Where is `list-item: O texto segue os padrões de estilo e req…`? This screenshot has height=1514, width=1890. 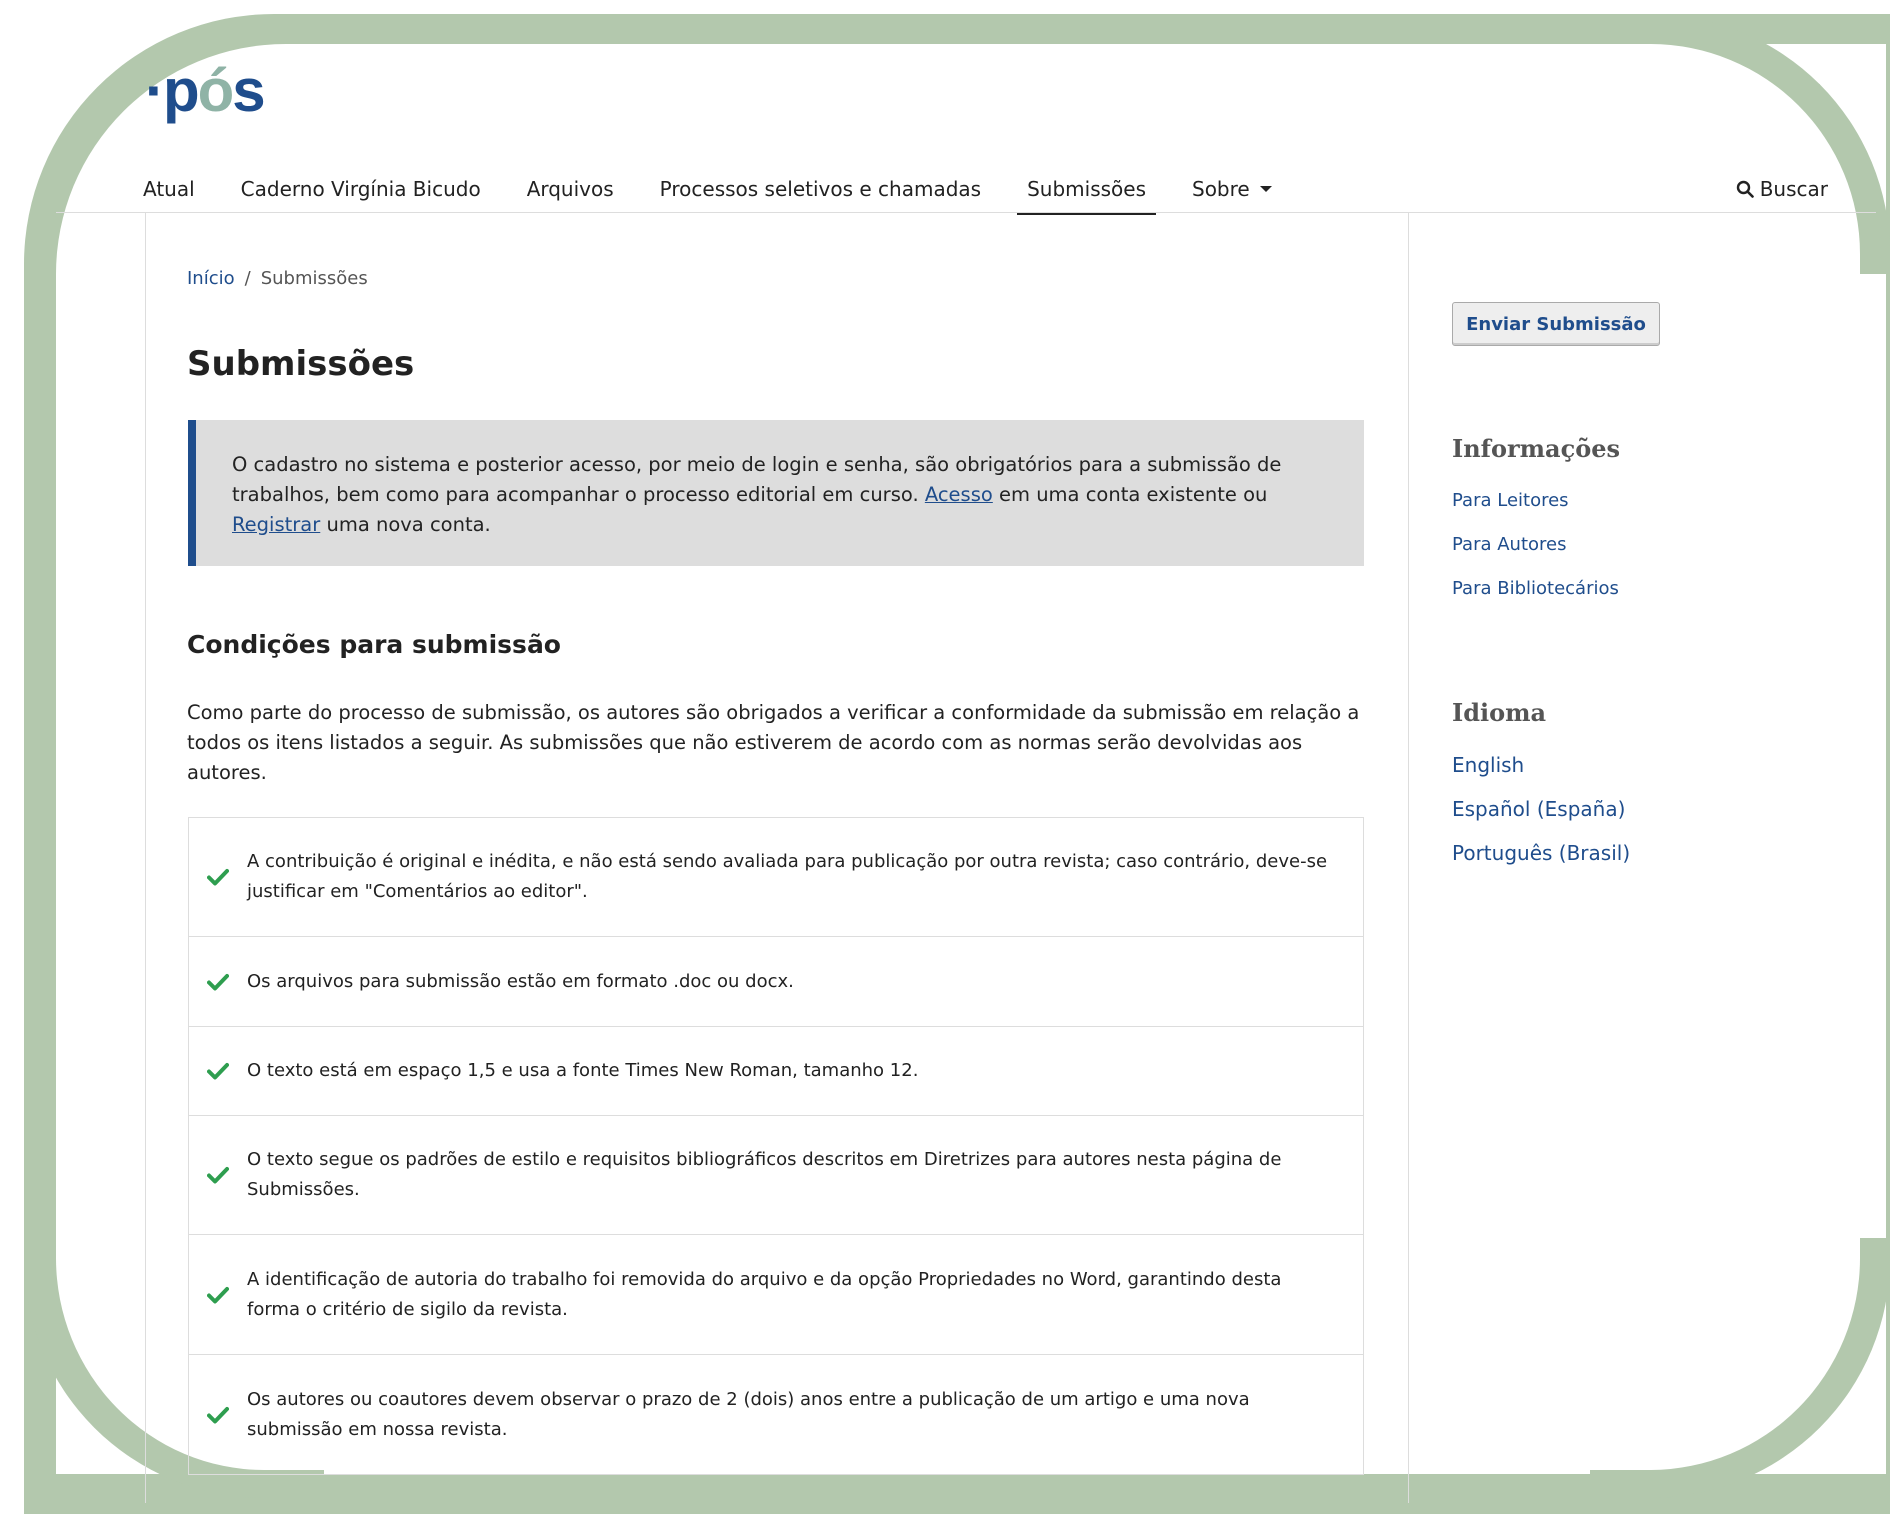
list-item: O texto segue os padrões de estilo e req… is located at coordinates (776, 1175).